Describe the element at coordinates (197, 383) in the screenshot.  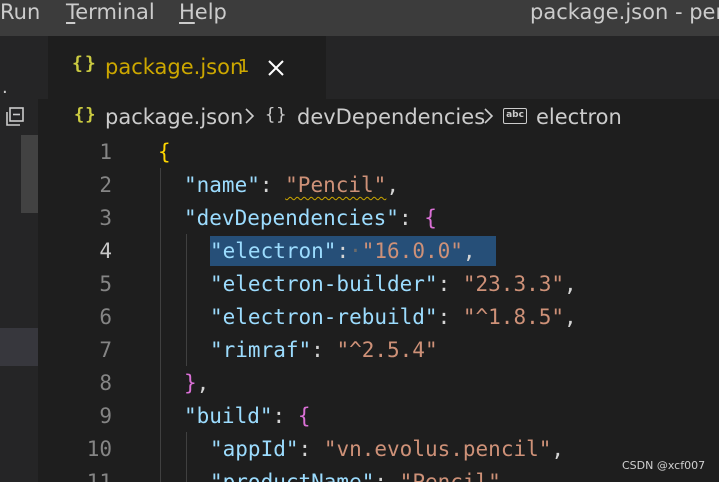
I see `code-text: },` at that location.